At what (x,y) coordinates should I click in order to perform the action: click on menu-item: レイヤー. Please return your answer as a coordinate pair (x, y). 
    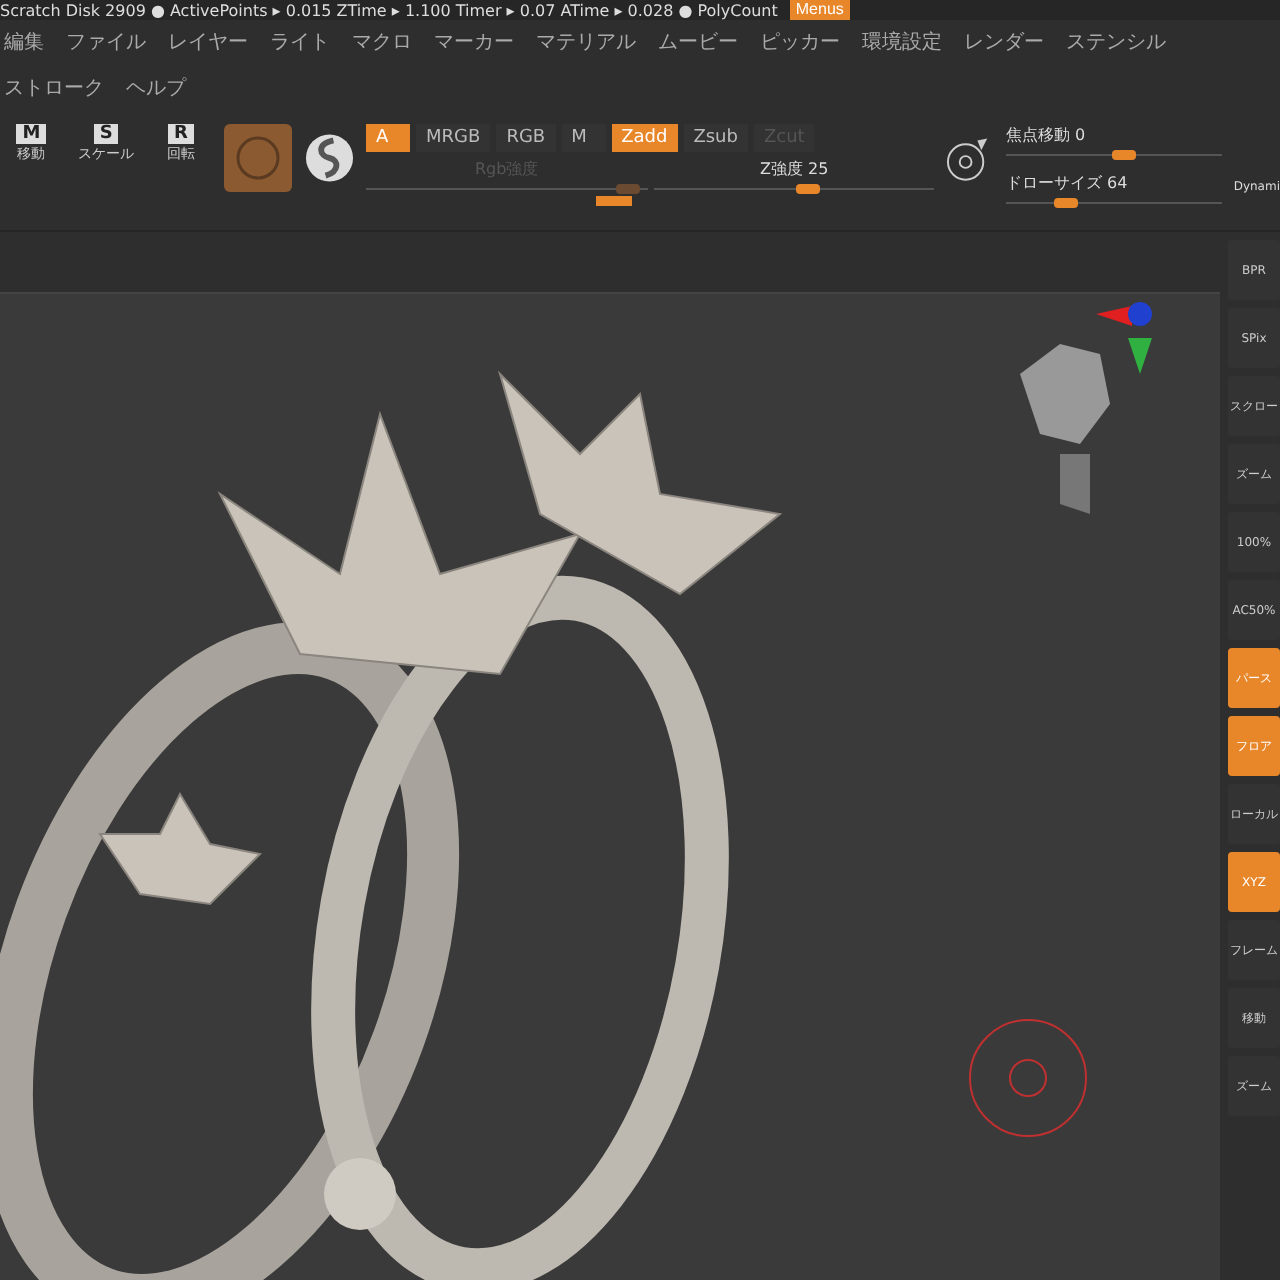
    Looking at the image, I should click on (208, 45).